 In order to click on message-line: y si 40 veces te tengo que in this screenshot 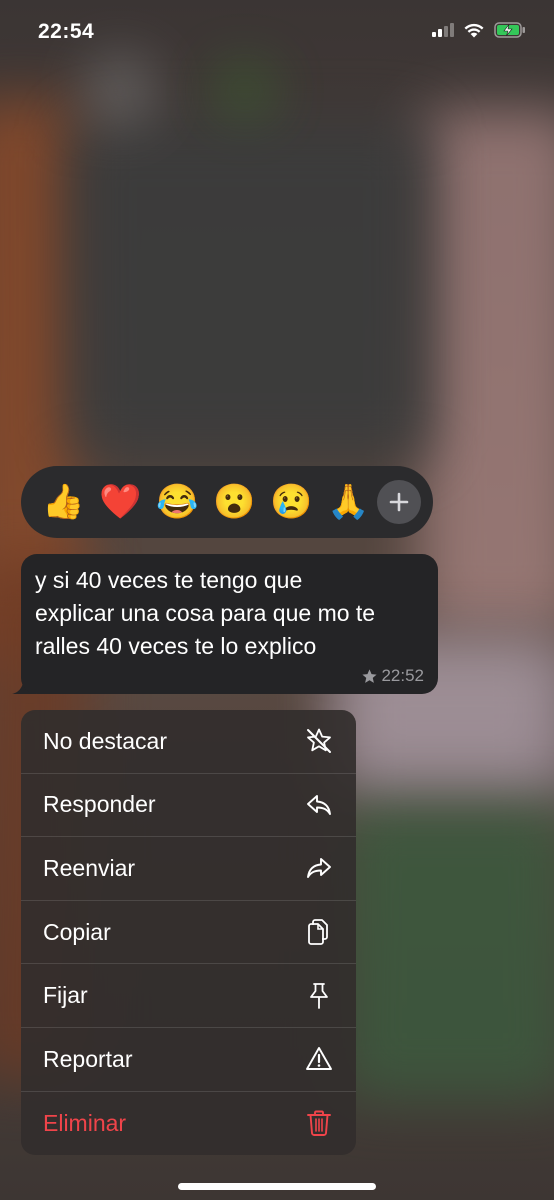, I will do `click(169, 580)`.